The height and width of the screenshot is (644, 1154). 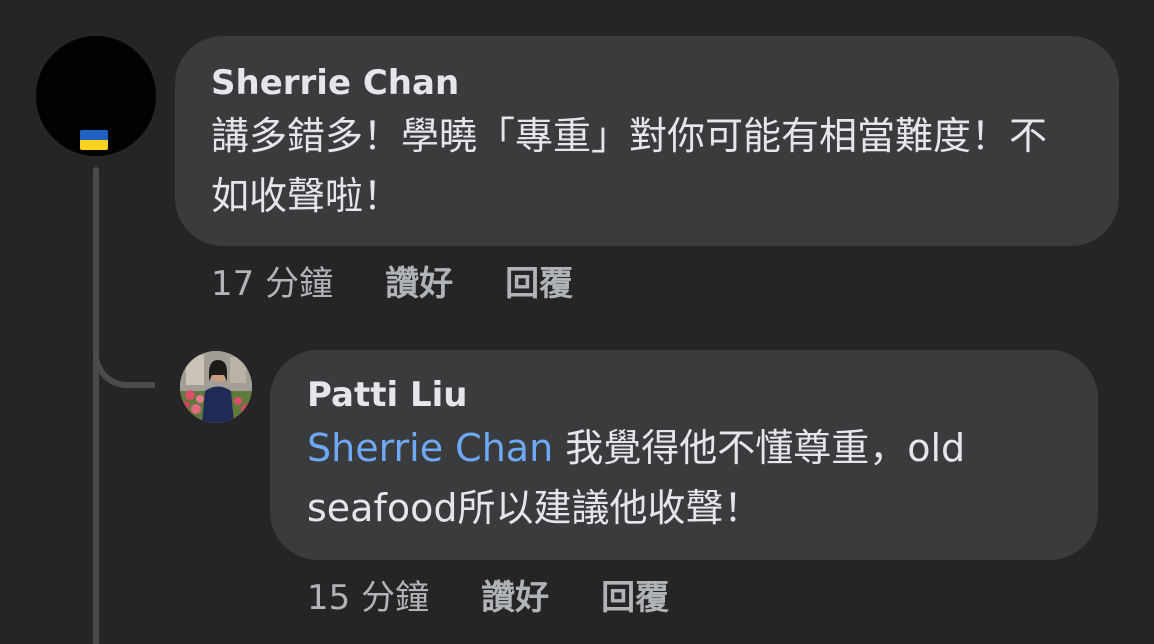 I want to click on reply-author: Patti Liu, so click(x=684, y=395).